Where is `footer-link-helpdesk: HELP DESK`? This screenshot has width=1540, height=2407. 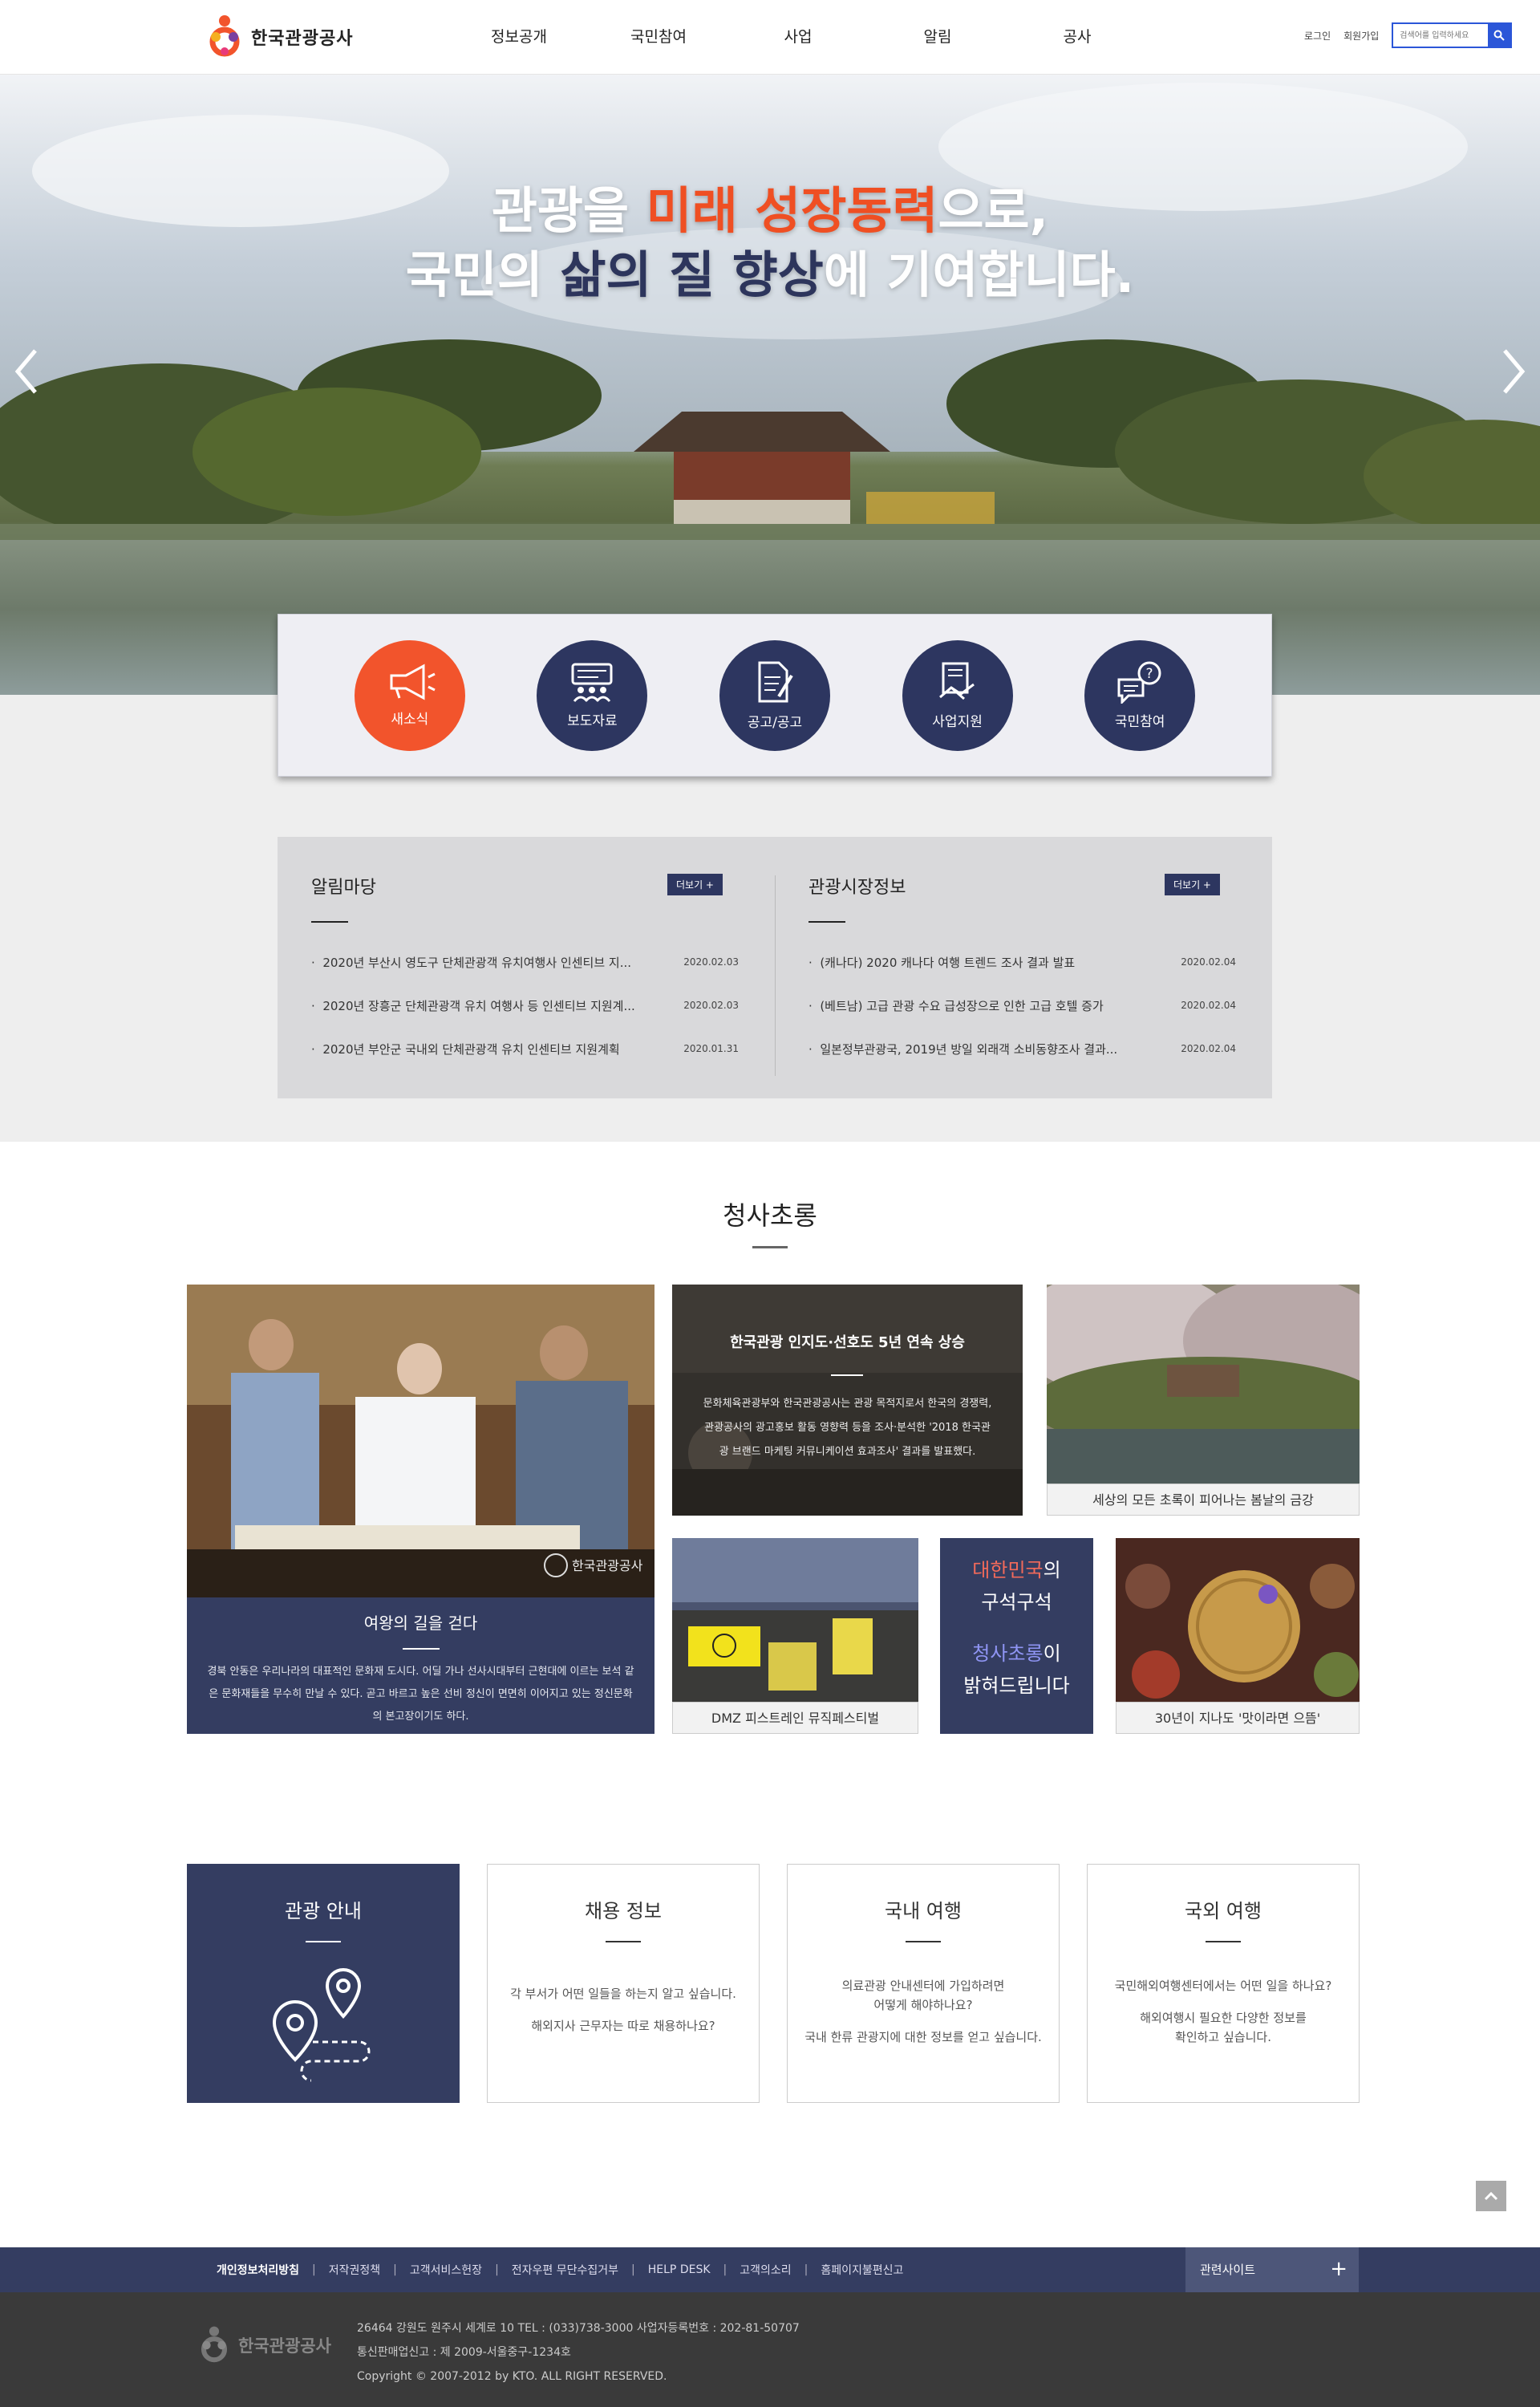 footer-link-helpdesk: HELP DESK is located at coordinates (679, 2269).